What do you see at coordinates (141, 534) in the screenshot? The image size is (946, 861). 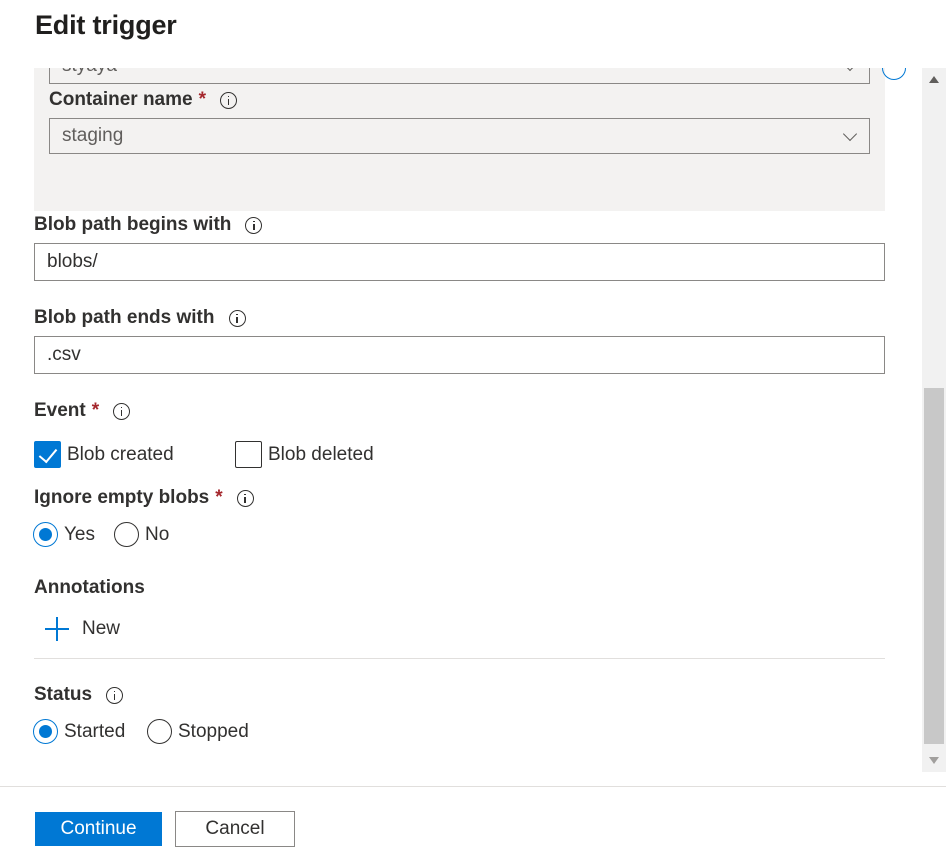 I see `ignore-empty-no-radio: No` at bounding box center [141, 534].